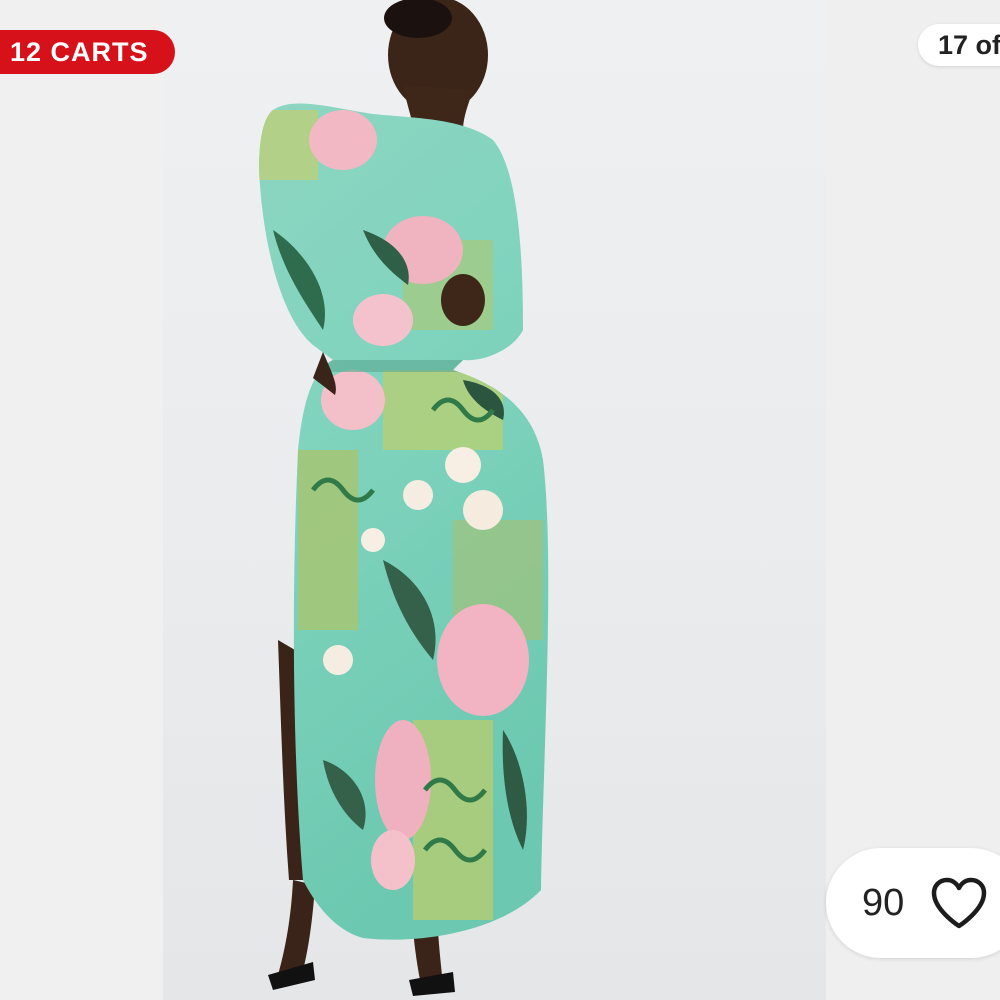 This screenshot has width=1000, height=1000. I want to click on like-button: 90, so click(913, 903).